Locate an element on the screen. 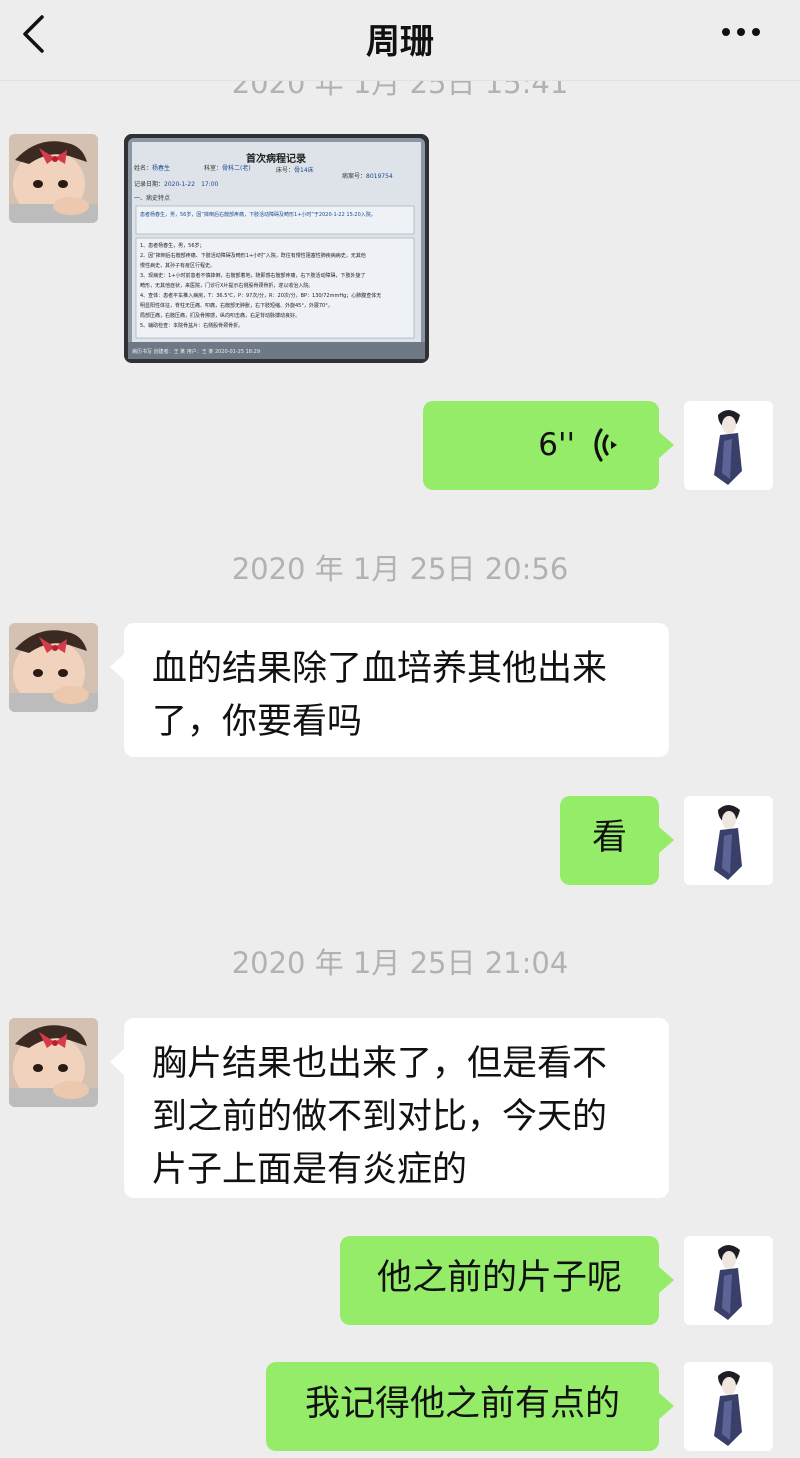 This screenshot has height=1458, width=800. text-message-bubble: 胸片结果也出来了，但是看不 到之前的做不到对比，今天的 片子上面是有炎症的 is located at coordinates (389, 1108).